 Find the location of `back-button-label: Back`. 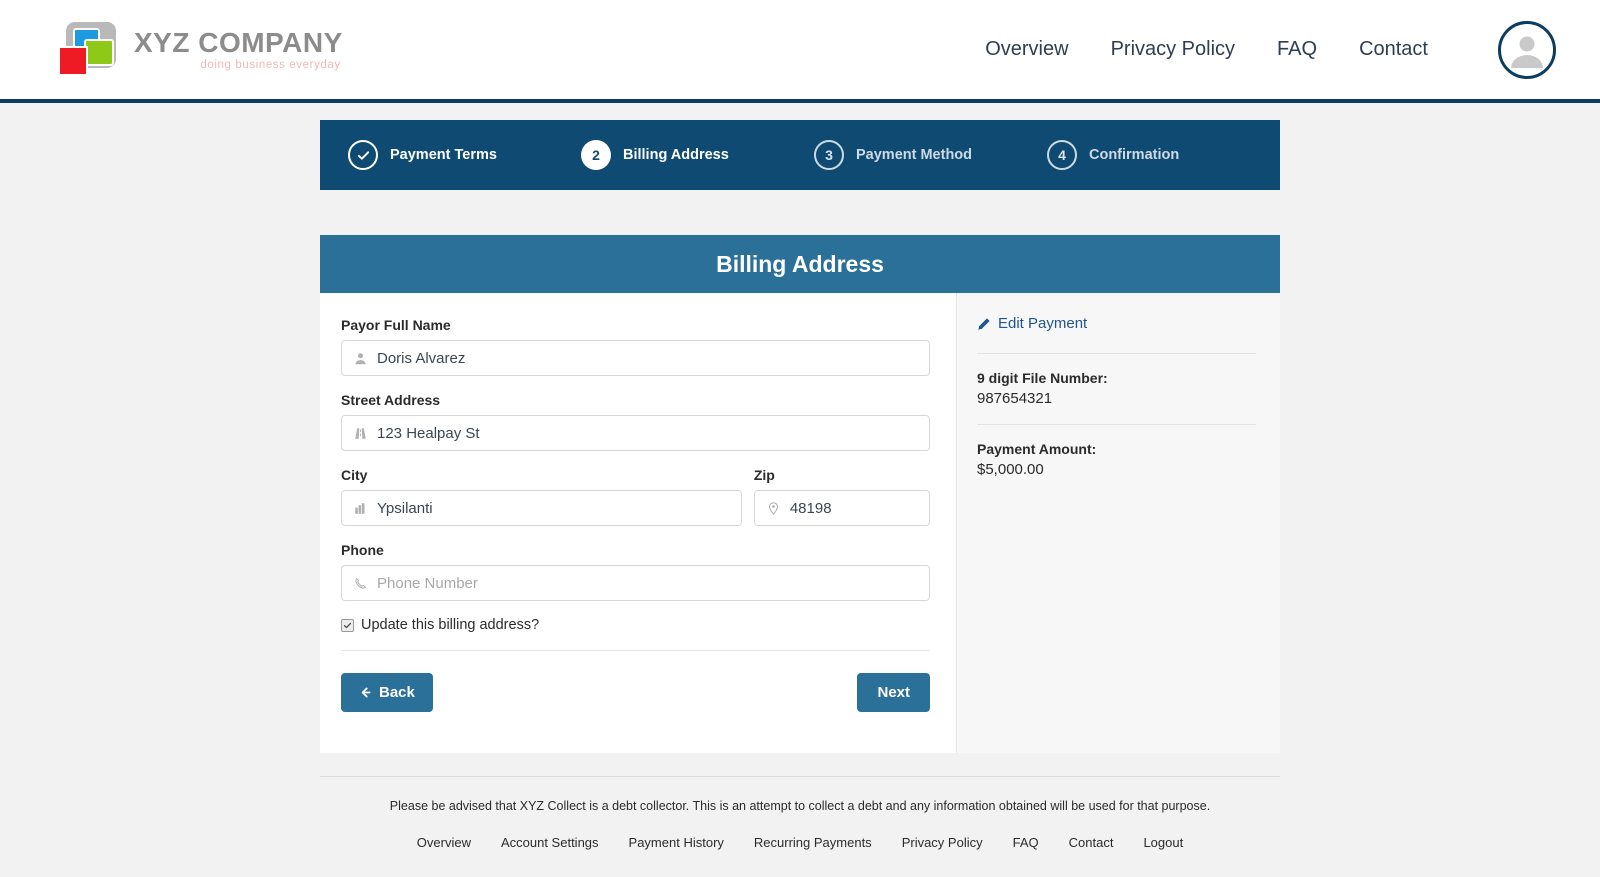

back-button-label: Back is located at coordinates (397, 692).